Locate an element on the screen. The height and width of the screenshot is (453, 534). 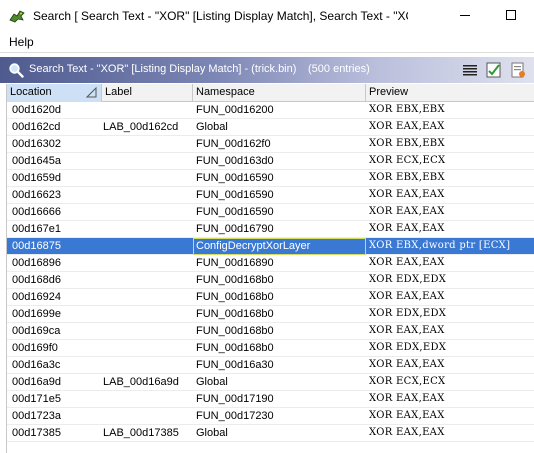
table-row: 00d169f0 FUN_00d168b0 XOR EDX,EDX is located at coordinates (270, 348).